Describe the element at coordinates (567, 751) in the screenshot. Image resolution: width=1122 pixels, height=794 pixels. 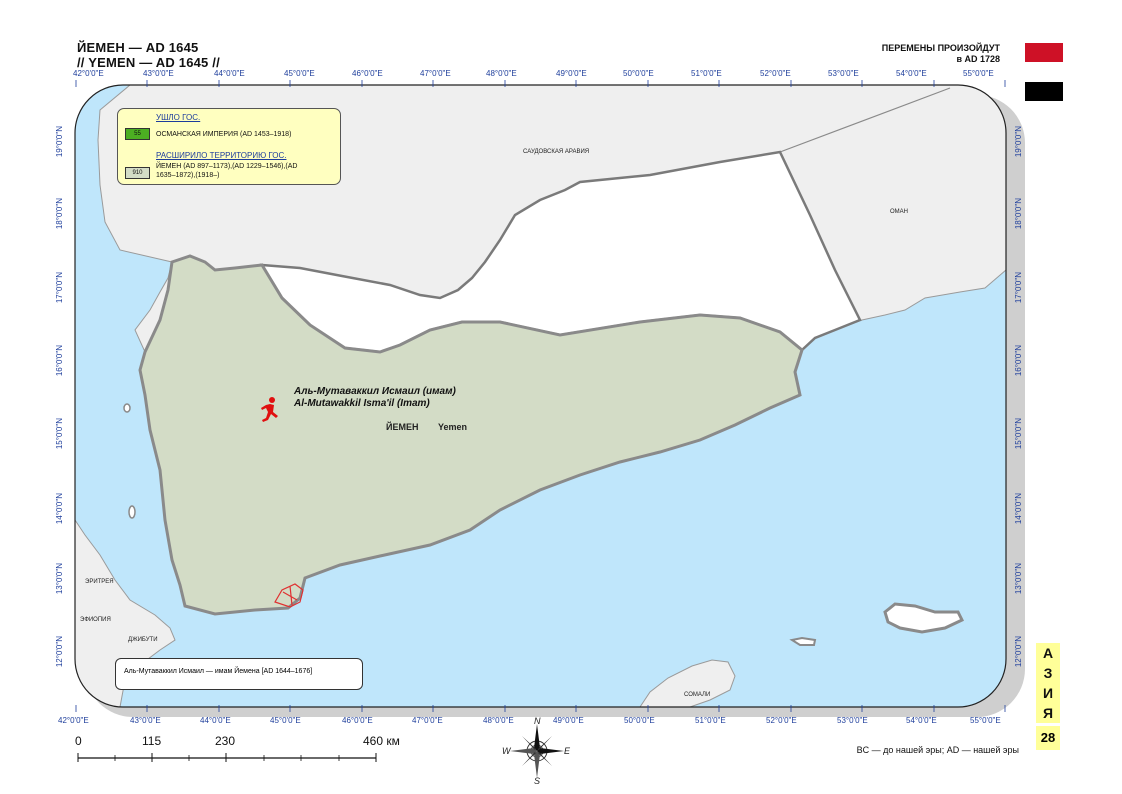
I see `compass-e: E` at that location.